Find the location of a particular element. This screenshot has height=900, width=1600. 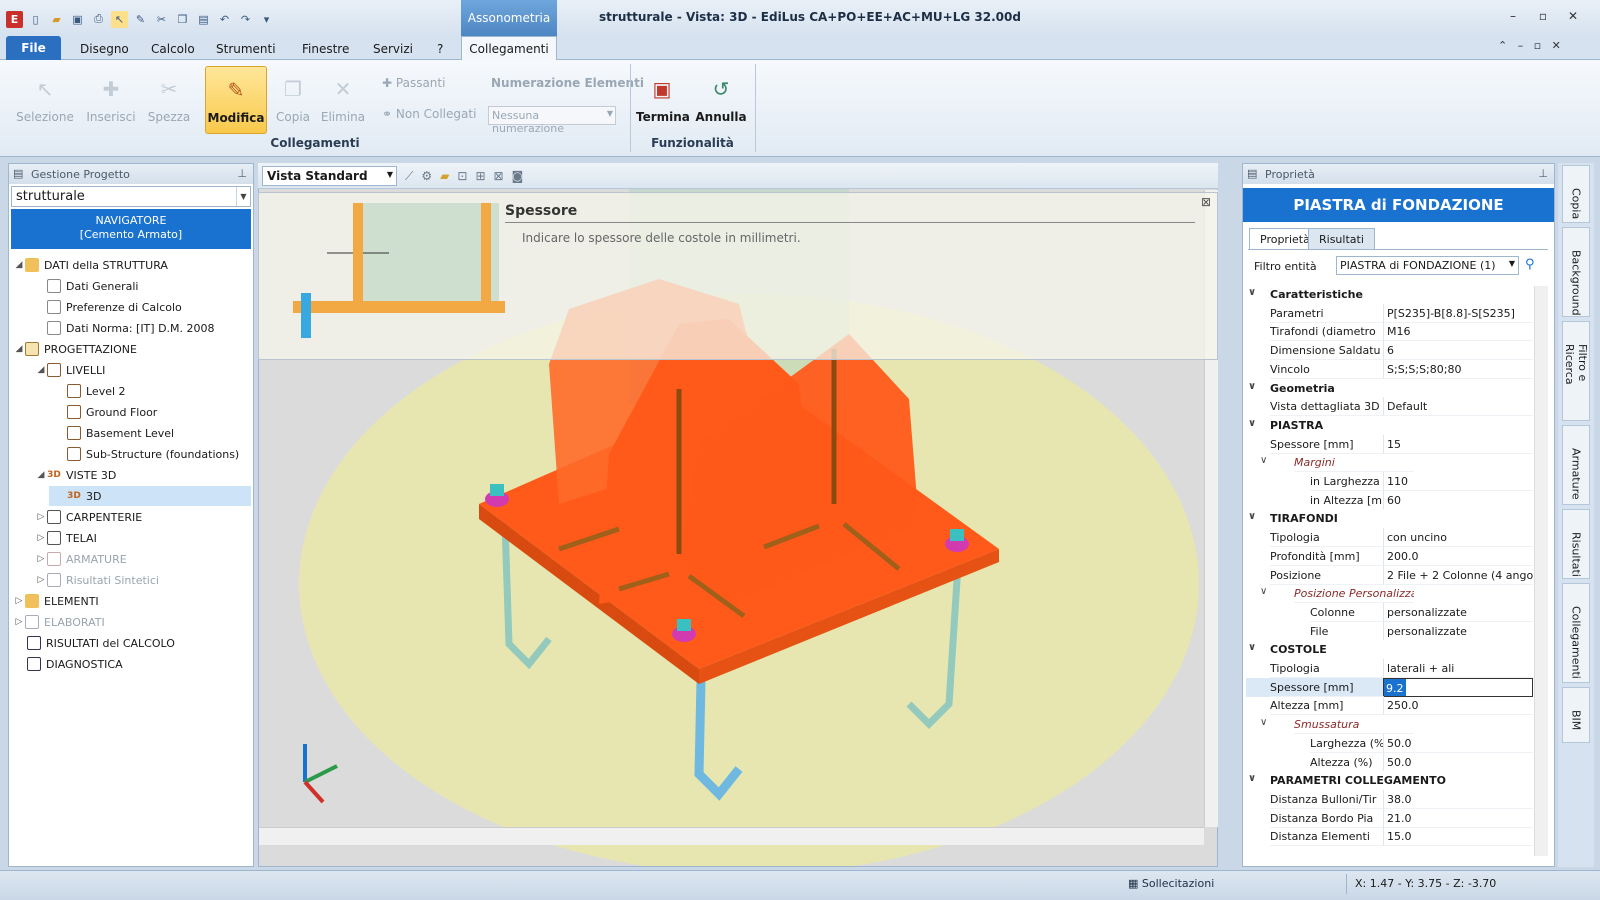

sidetab-copia: Copia is located at coordinates (1576, 194).